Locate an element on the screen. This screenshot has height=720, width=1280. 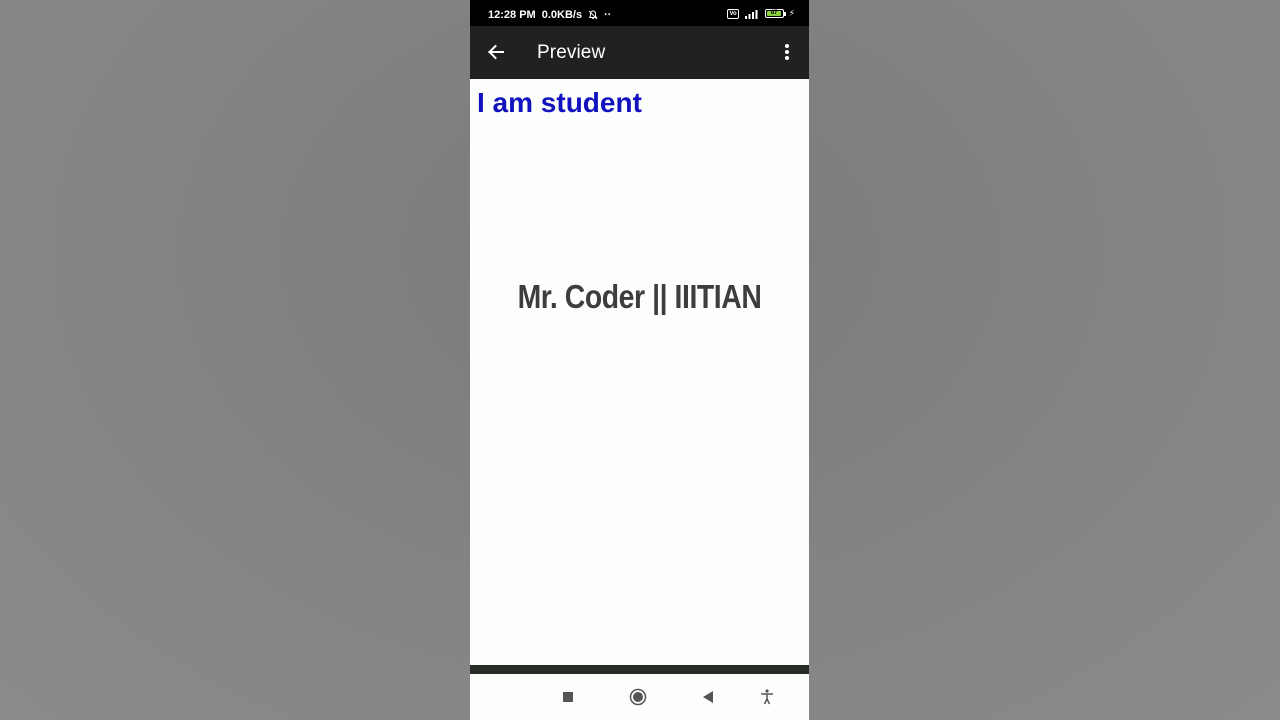
network-speed: 0.0KB/s is located at coordinates (562, 15).